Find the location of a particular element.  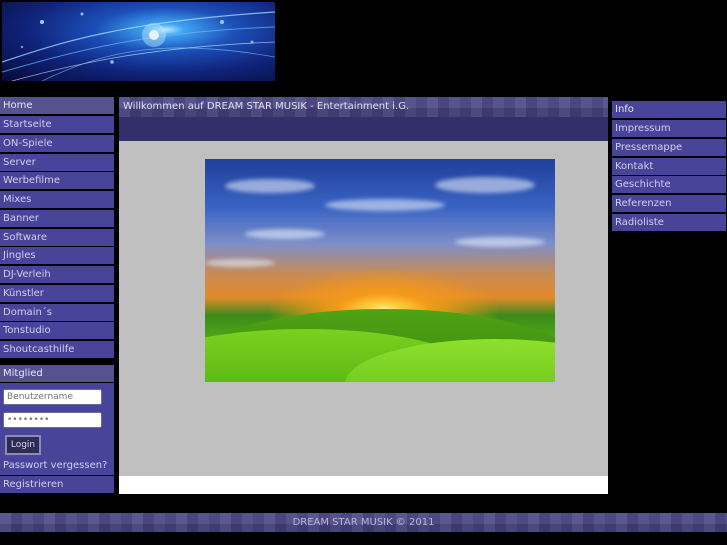

footer-copyright: DREAM STAR MUSIK © 2011 is located at coordinates (363, 522).